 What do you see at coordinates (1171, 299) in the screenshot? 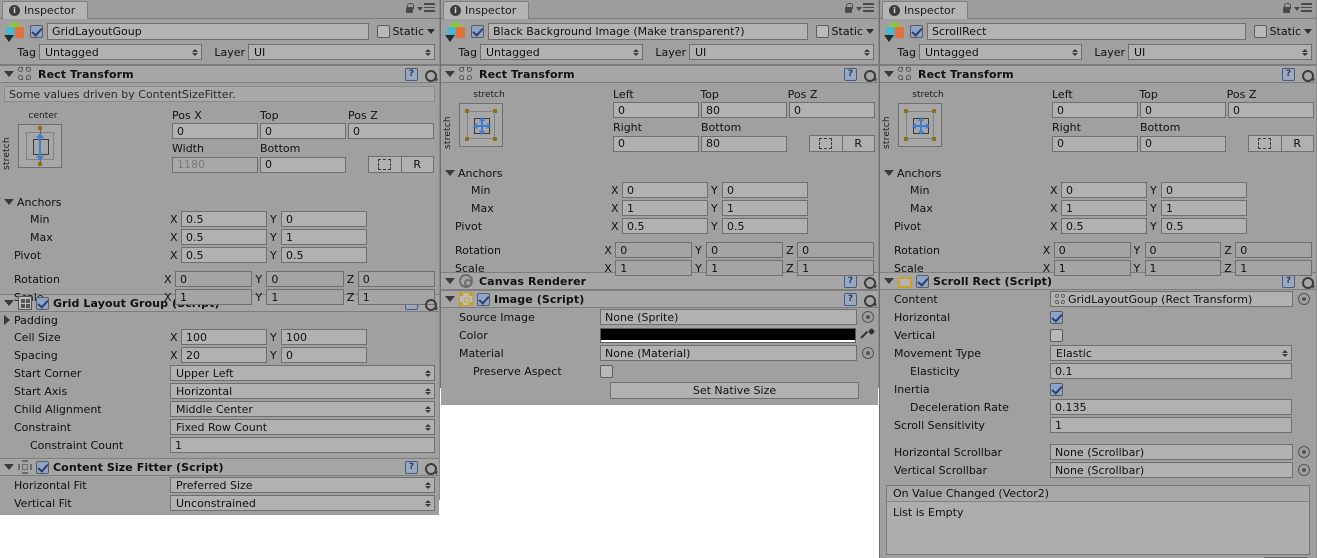
I see `content-field: GridLayoutGoup (Rect Transform)` at bounding box center [1171, 299].